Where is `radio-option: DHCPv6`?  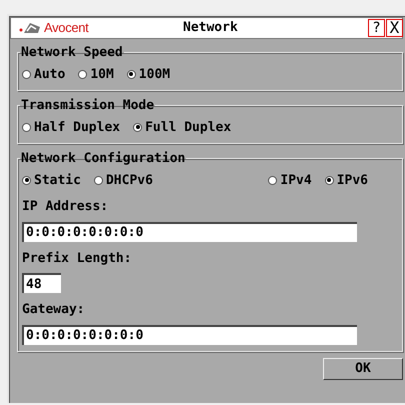 radio-option: DHCPv6 is located at coordinates (123, 180).